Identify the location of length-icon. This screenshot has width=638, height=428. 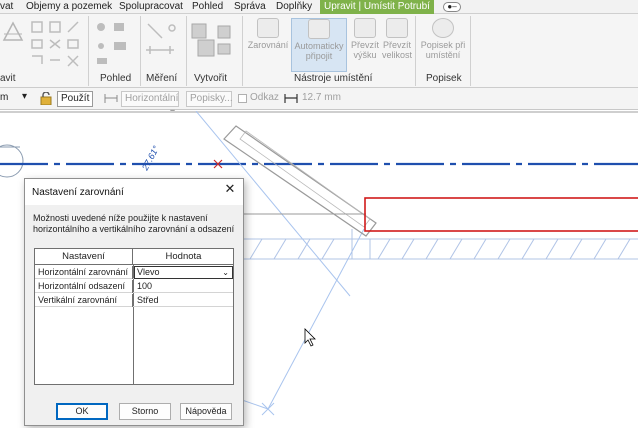
(291, 98).